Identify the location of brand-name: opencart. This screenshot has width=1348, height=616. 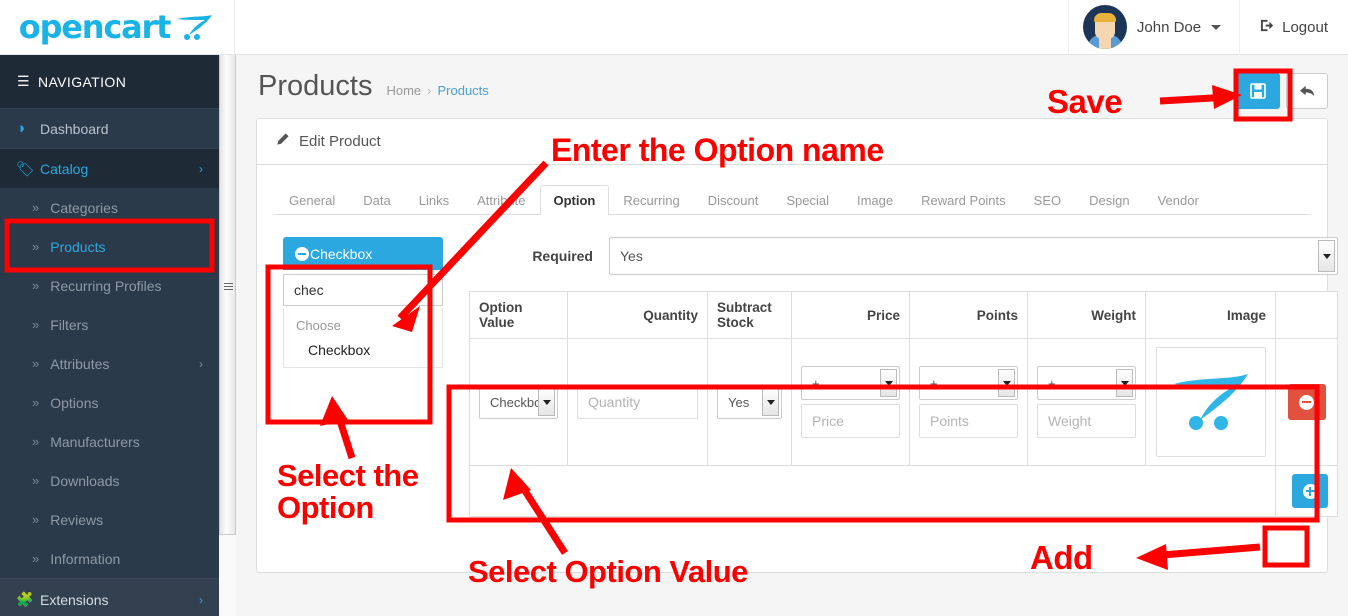
(95, 27).